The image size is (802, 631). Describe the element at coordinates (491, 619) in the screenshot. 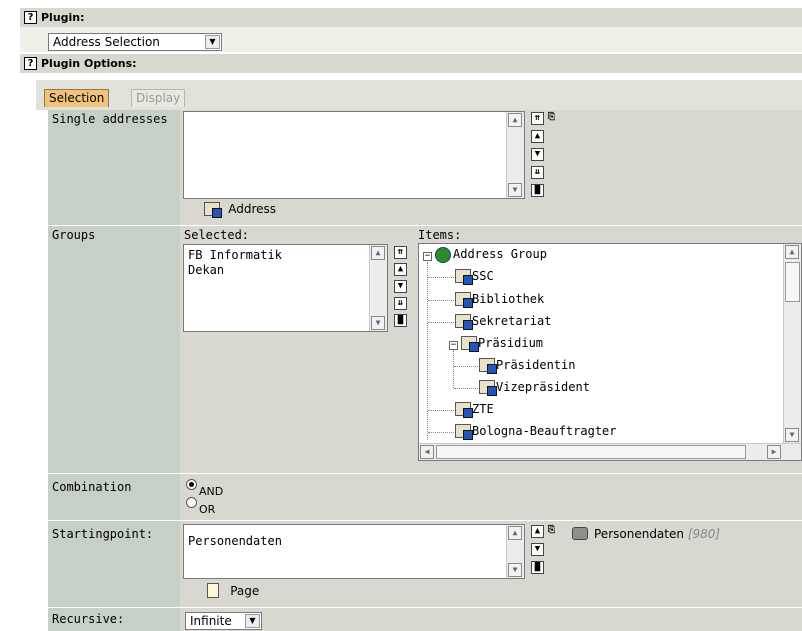

I see `recursive-row` at that location.